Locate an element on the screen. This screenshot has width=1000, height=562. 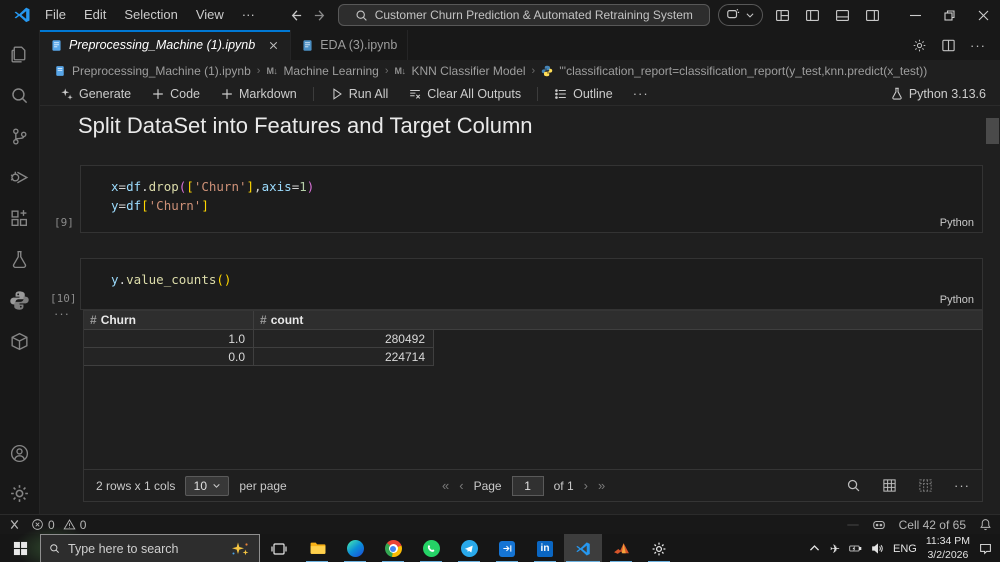
add-markdown-button: Markdown is located at coordinates (258, 94).